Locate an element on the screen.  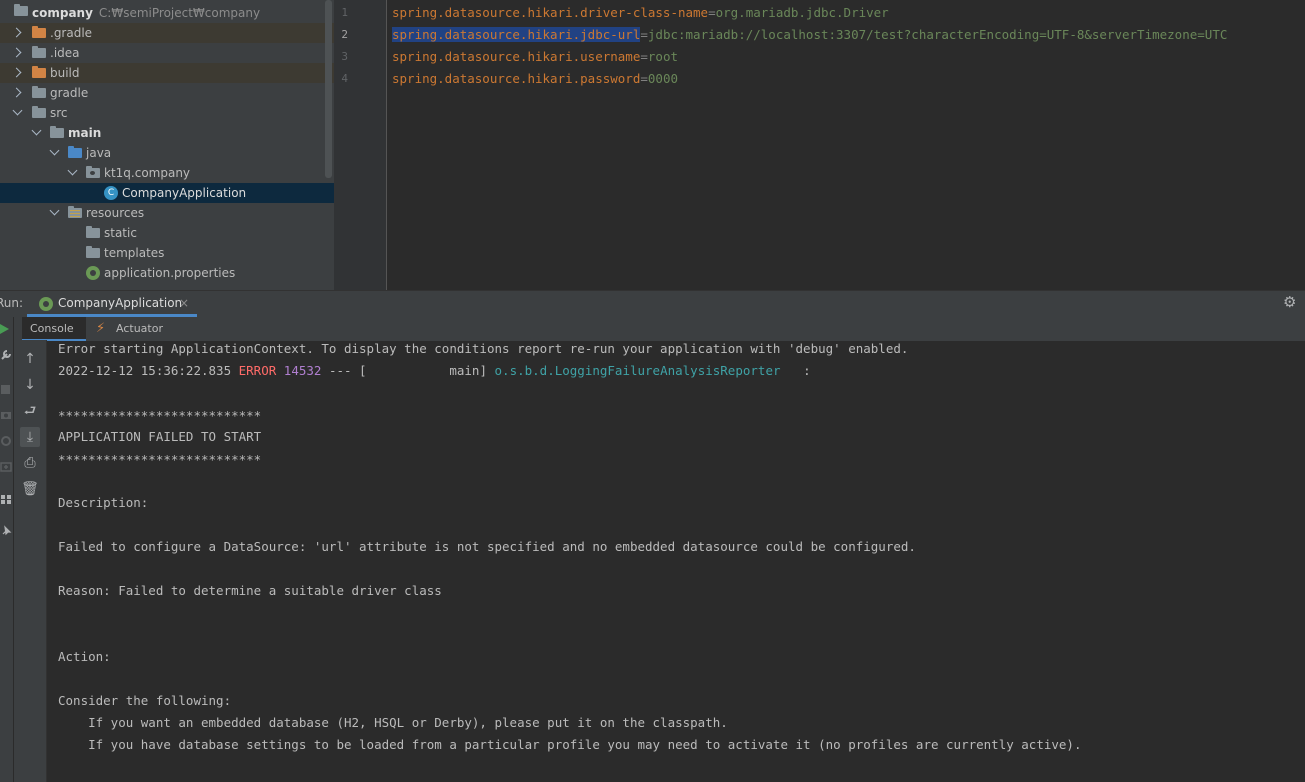
property-key: spring.datasource.hikari.password is located at coordinates (516, 78).